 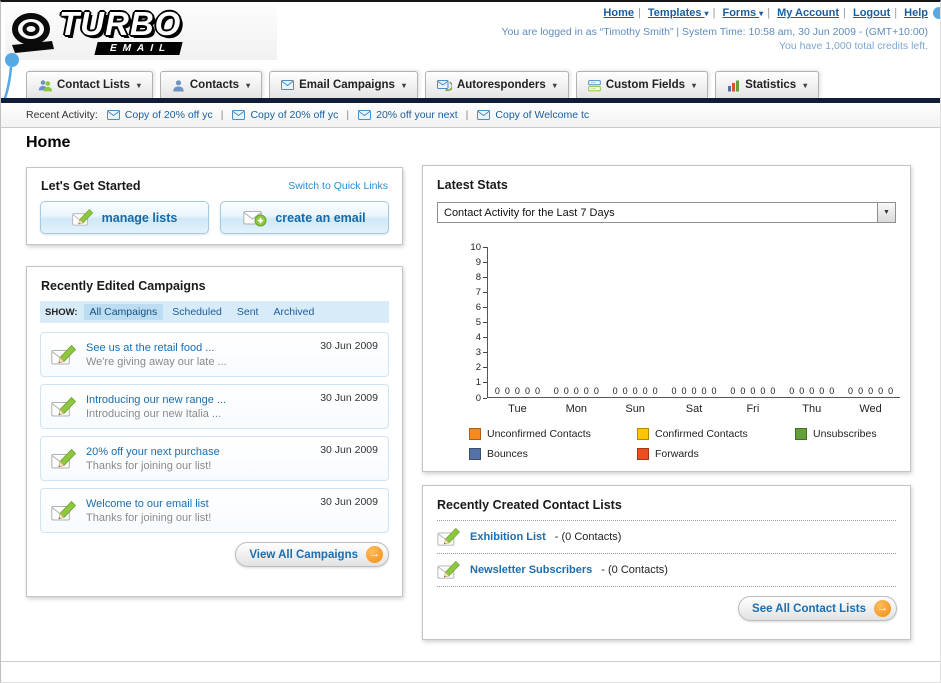 I want to click on campaigns-panel-title: Recently Edited Campaigns, so click(x=123, y=286).